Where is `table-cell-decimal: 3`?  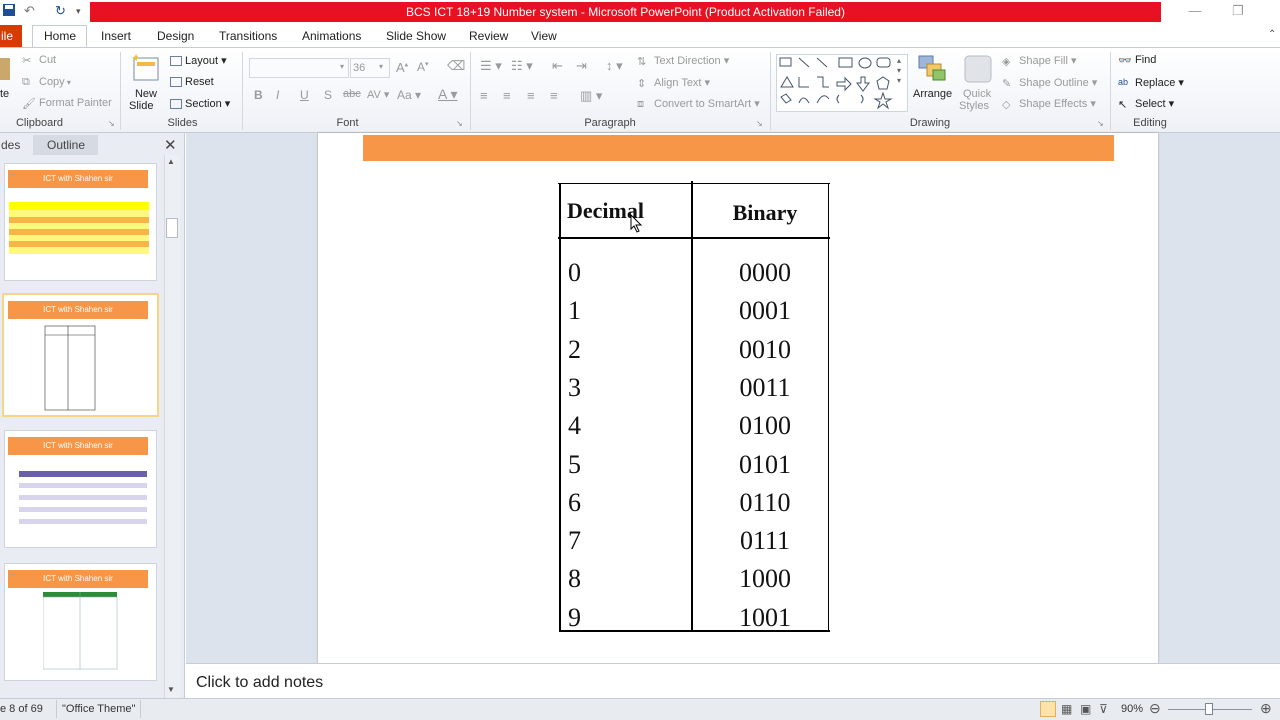 table-cell-decimal: 3 is located at coordinates (628, 388).